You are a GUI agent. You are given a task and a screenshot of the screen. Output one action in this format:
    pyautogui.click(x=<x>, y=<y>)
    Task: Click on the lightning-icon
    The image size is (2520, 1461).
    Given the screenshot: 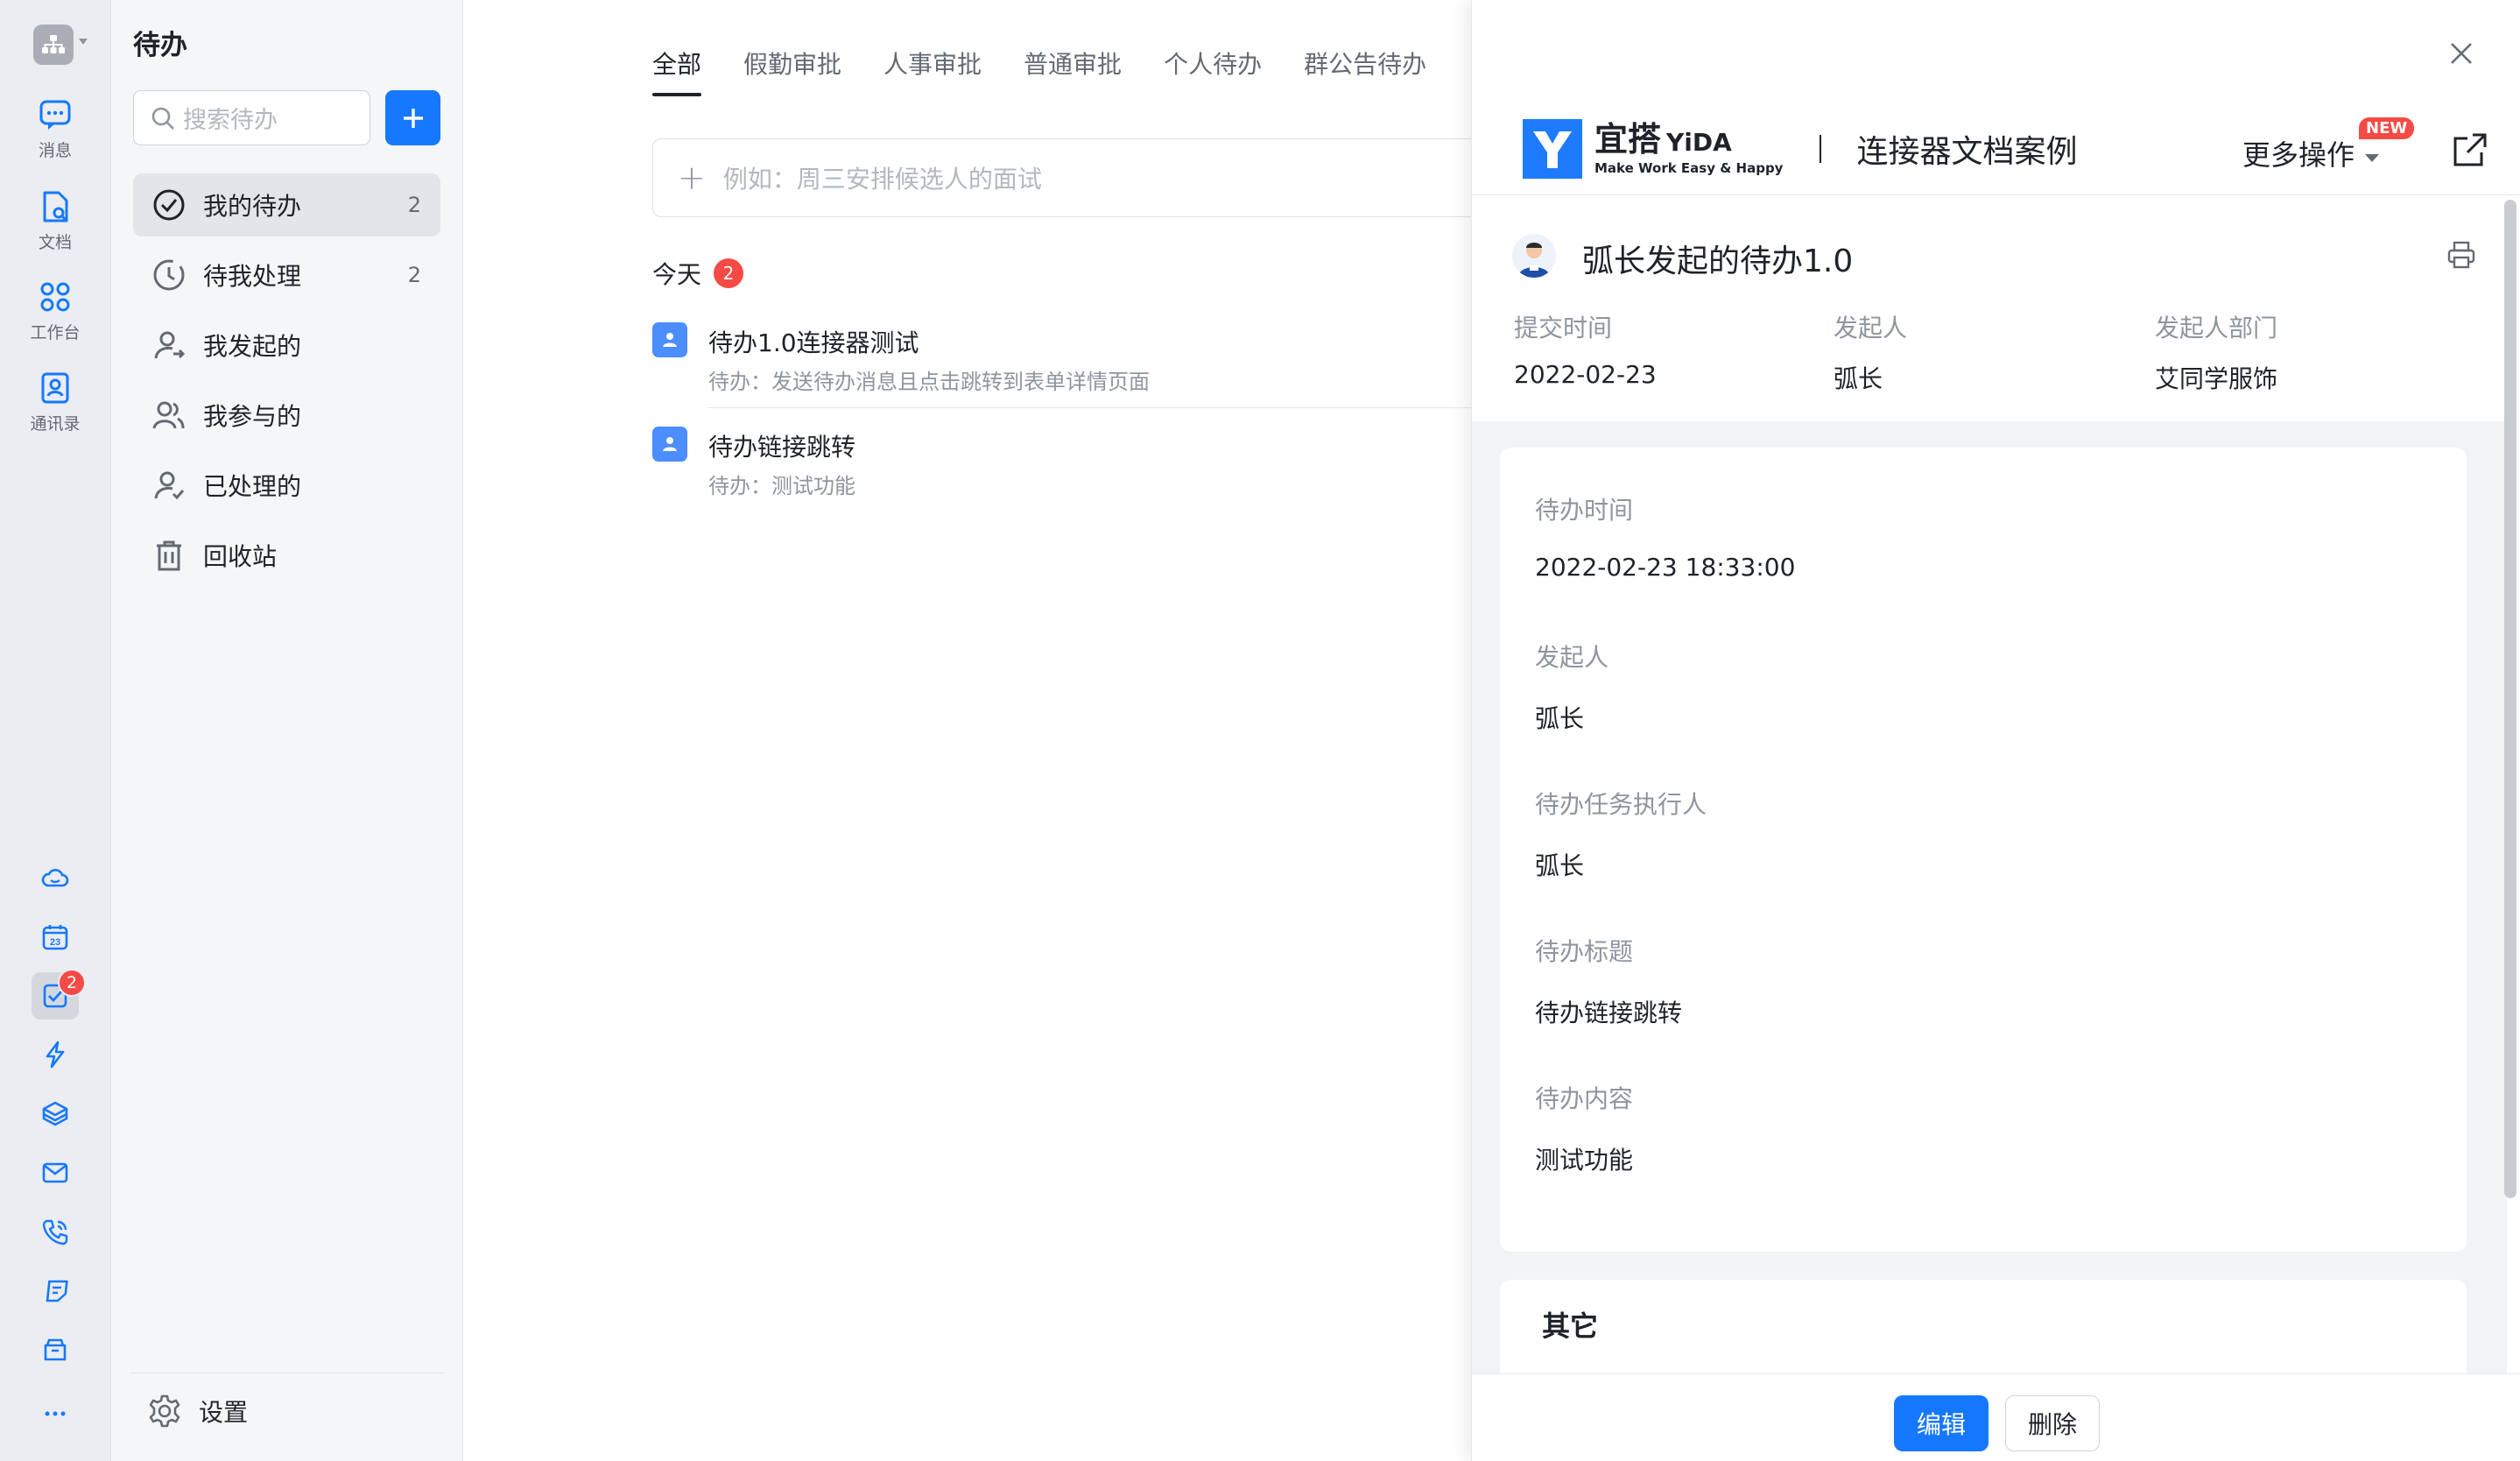 What is the action you would take?
    pyautogui.click(x=55, y=1055)
    